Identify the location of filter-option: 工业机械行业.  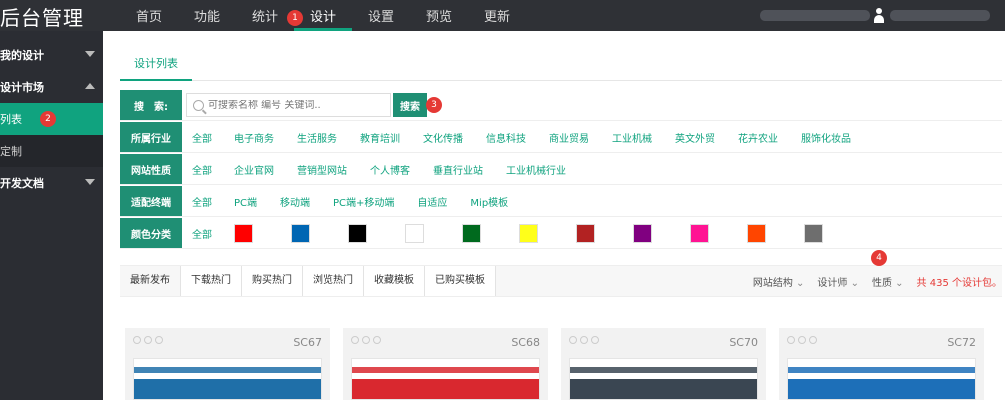
(536, 169).